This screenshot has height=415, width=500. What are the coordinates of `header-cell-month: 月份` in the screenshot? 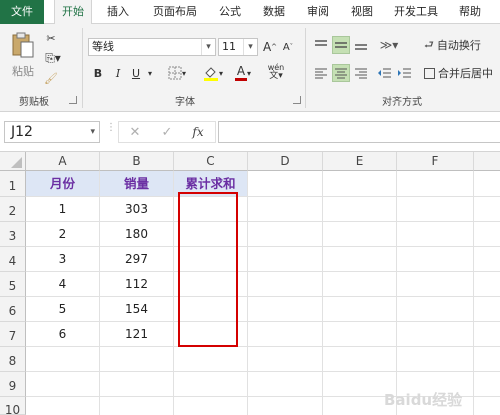 It's located at (62, 183).